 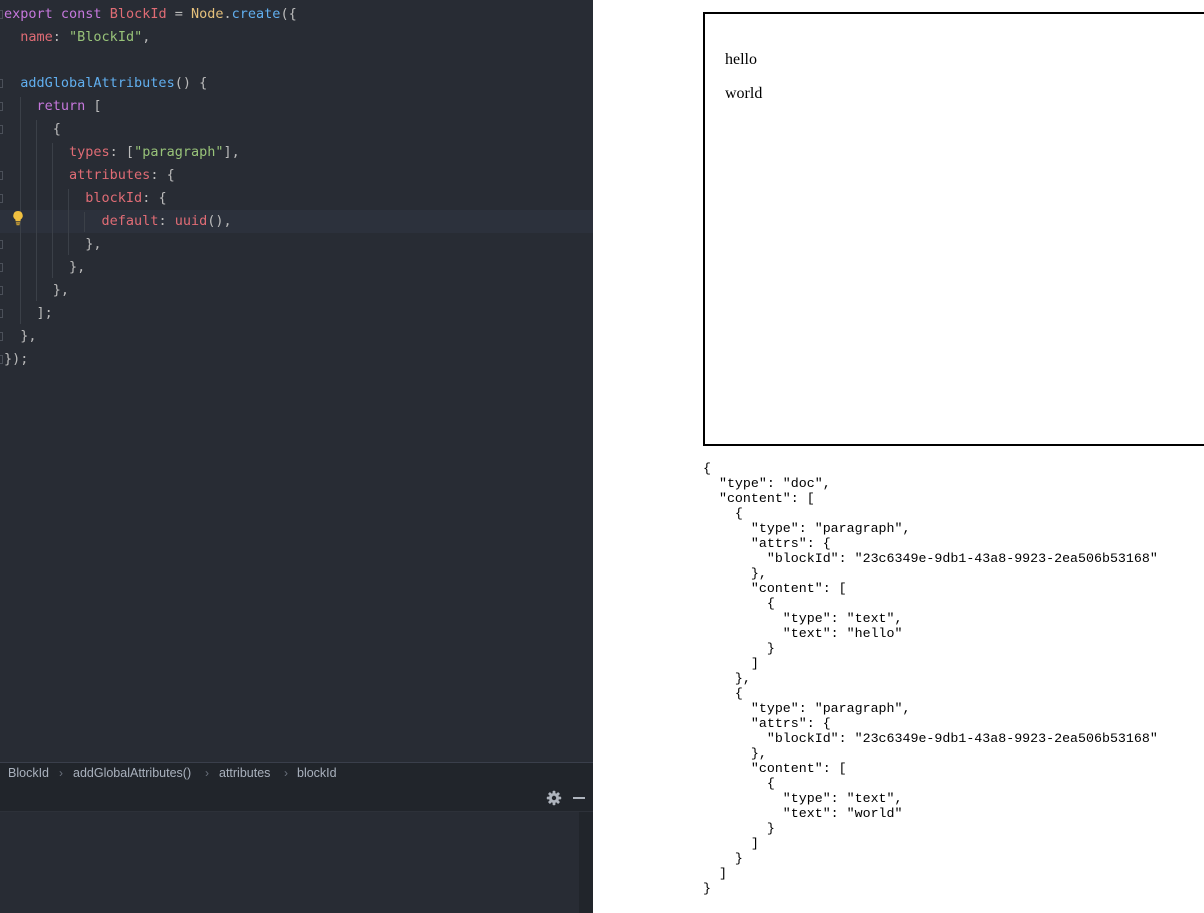 I want to click on code-token: ({, so click(x=288, y=14).